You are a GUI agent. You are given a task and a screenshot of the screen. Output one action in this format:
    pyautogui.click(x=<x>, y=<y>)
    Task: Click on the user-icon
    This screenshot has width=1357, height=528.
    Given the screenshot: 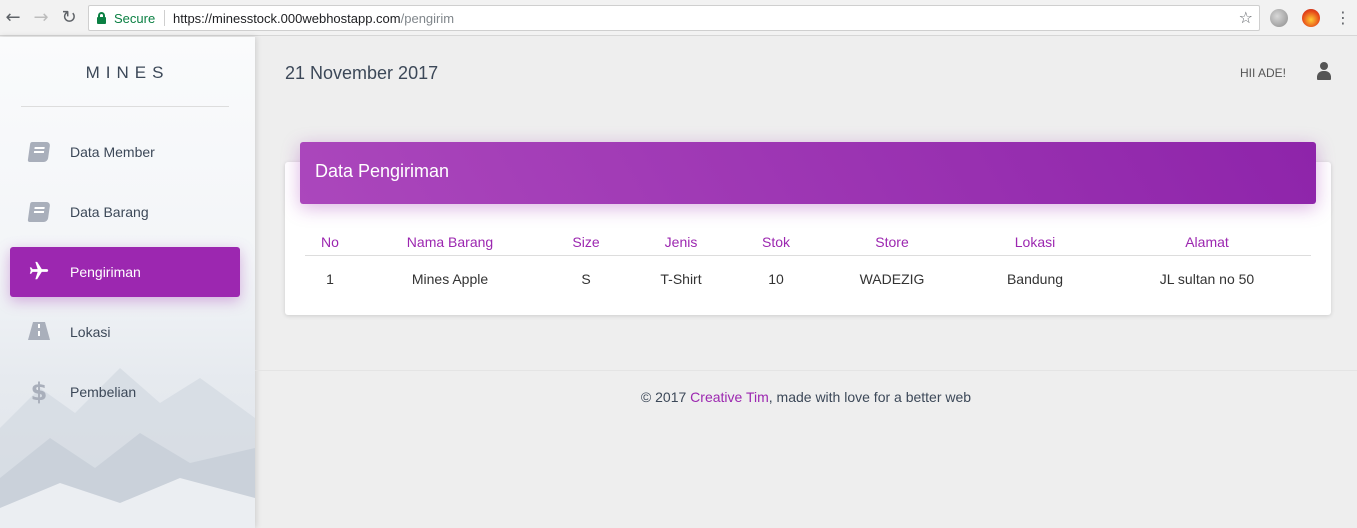 What is the action you would take?
    pyautogui.click(x=1324, y=71)
    